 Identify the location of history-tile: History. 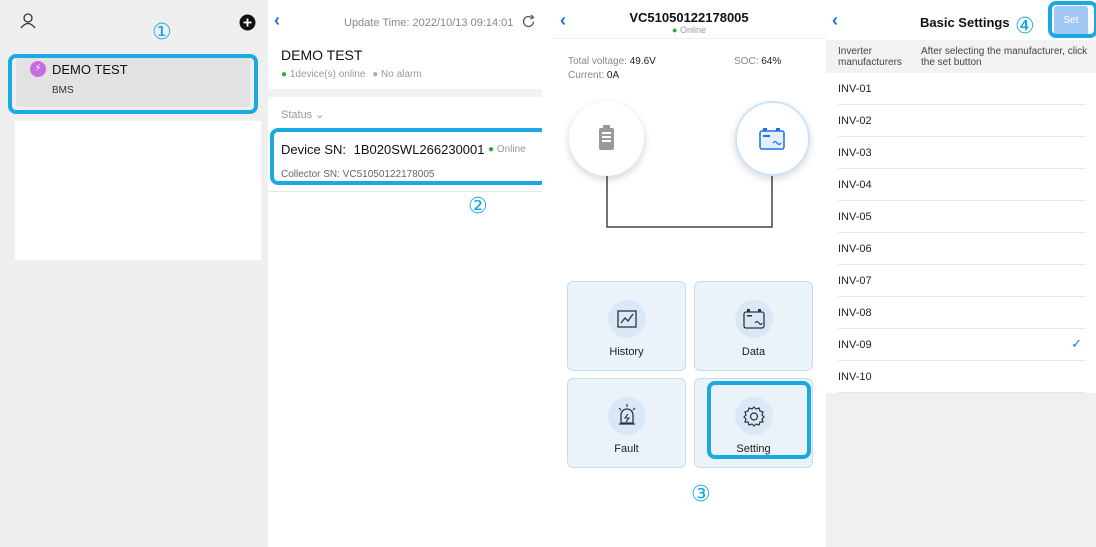
(626, 326).